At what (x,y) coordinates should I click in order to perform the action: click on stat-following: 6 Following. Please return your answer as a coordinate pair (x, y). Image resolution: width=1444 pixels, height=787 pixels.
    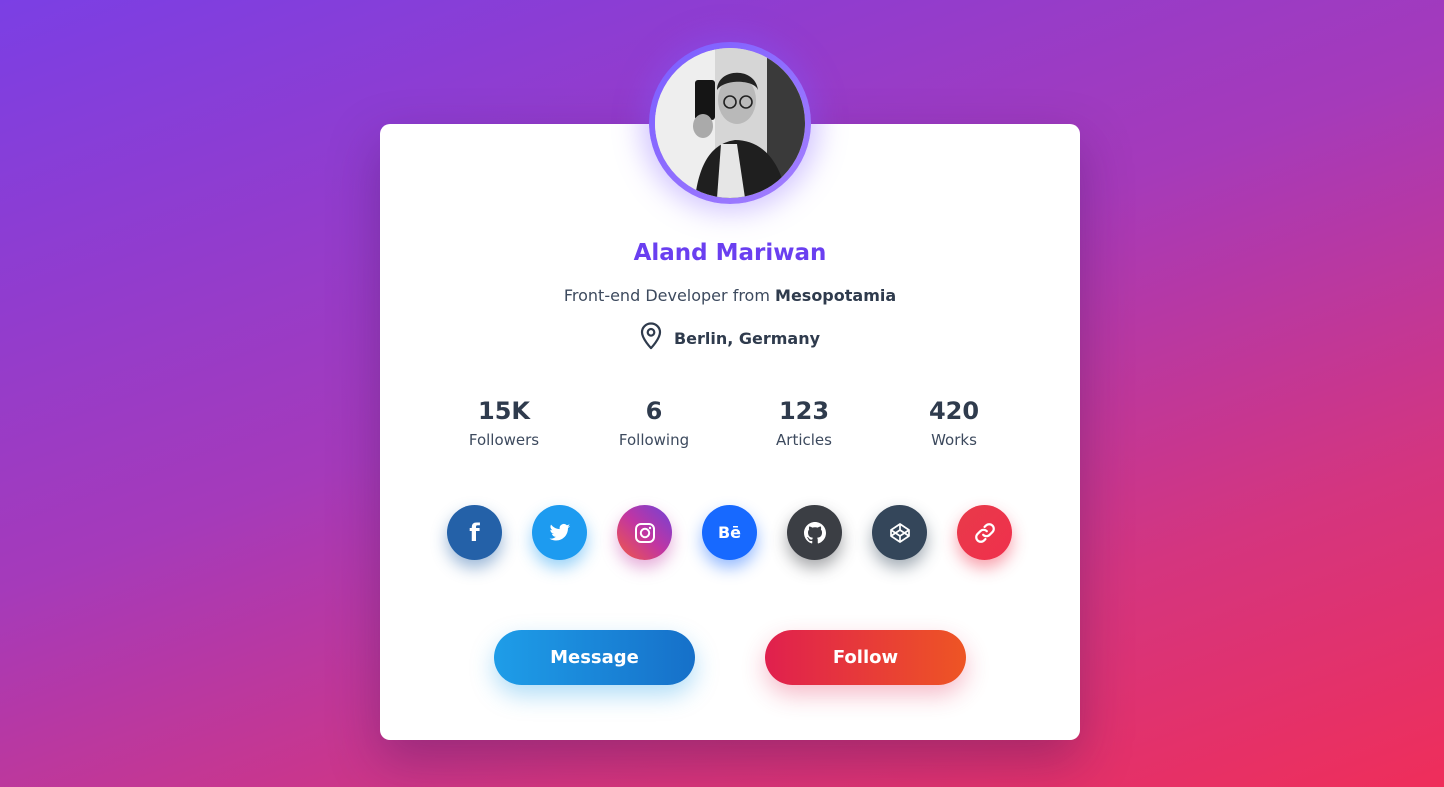
    Looking at the image, I should click on (654, 422).